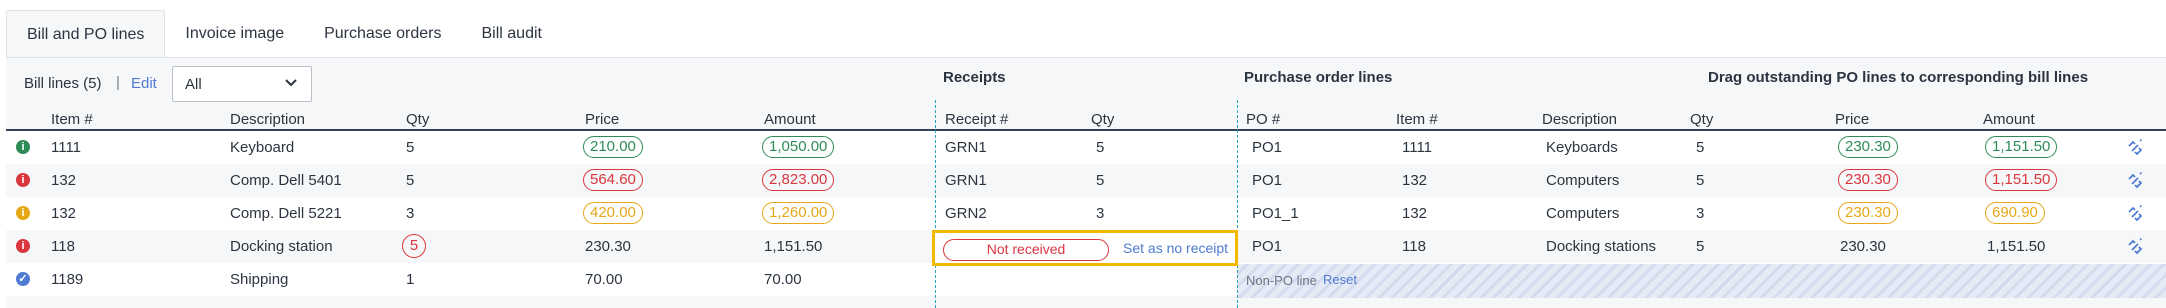 The image size is (2166, 308). I want to click on non-po-line-label: Non-PO line, so click(1281, 280).